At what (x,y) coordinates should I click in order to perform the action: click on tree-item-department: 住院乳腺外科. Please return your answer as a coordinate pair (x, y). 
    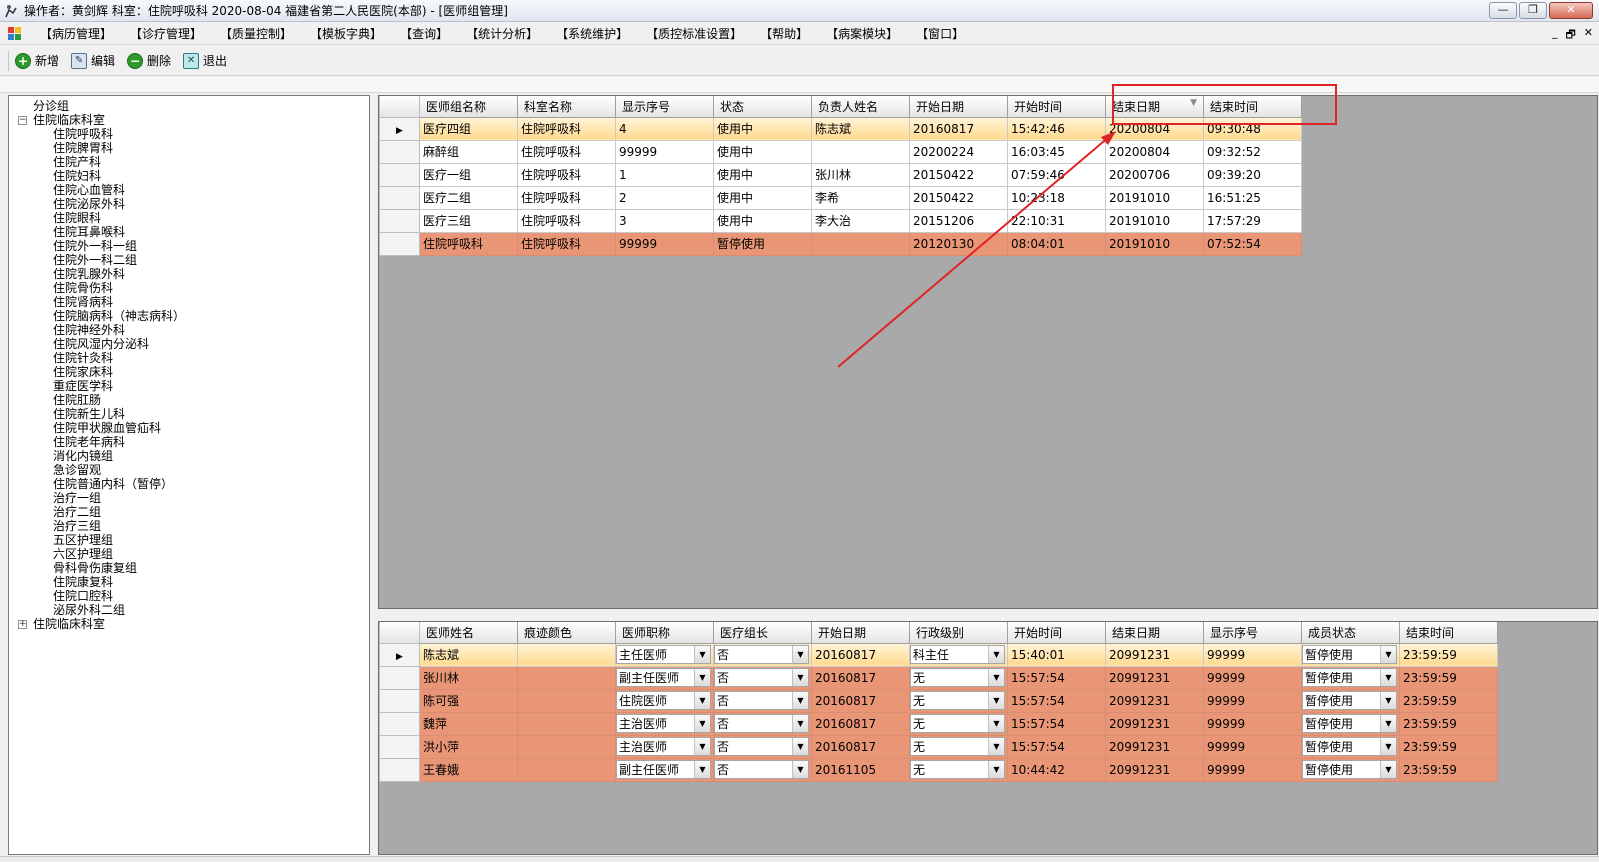
    Looking at the image, I should click on (189, 274).